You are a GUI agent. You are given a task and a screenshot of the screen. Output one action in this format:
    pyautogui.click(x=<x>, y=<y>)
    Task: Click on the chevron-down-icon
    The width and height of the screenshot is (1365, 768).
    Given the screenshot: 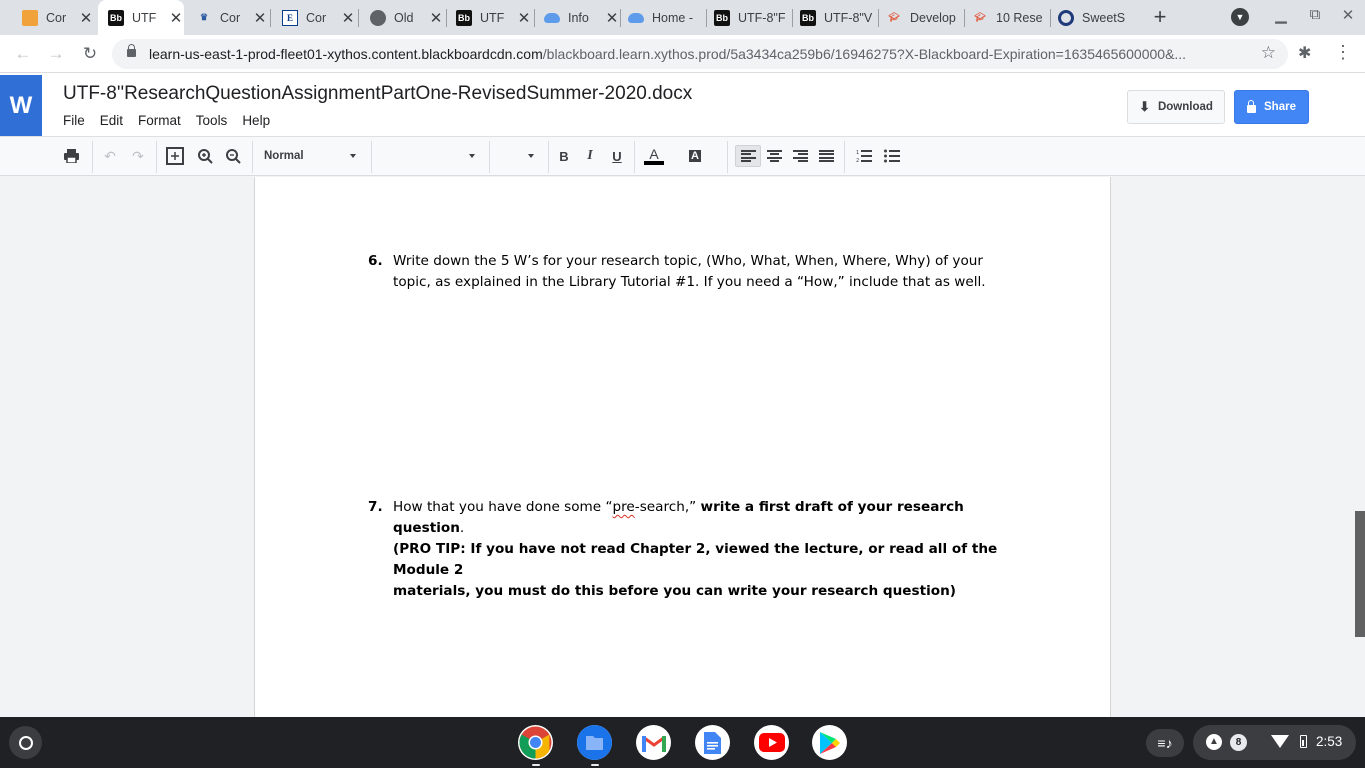 What is the action you would take?
    pyautogui.click(x=472, y=156)
    